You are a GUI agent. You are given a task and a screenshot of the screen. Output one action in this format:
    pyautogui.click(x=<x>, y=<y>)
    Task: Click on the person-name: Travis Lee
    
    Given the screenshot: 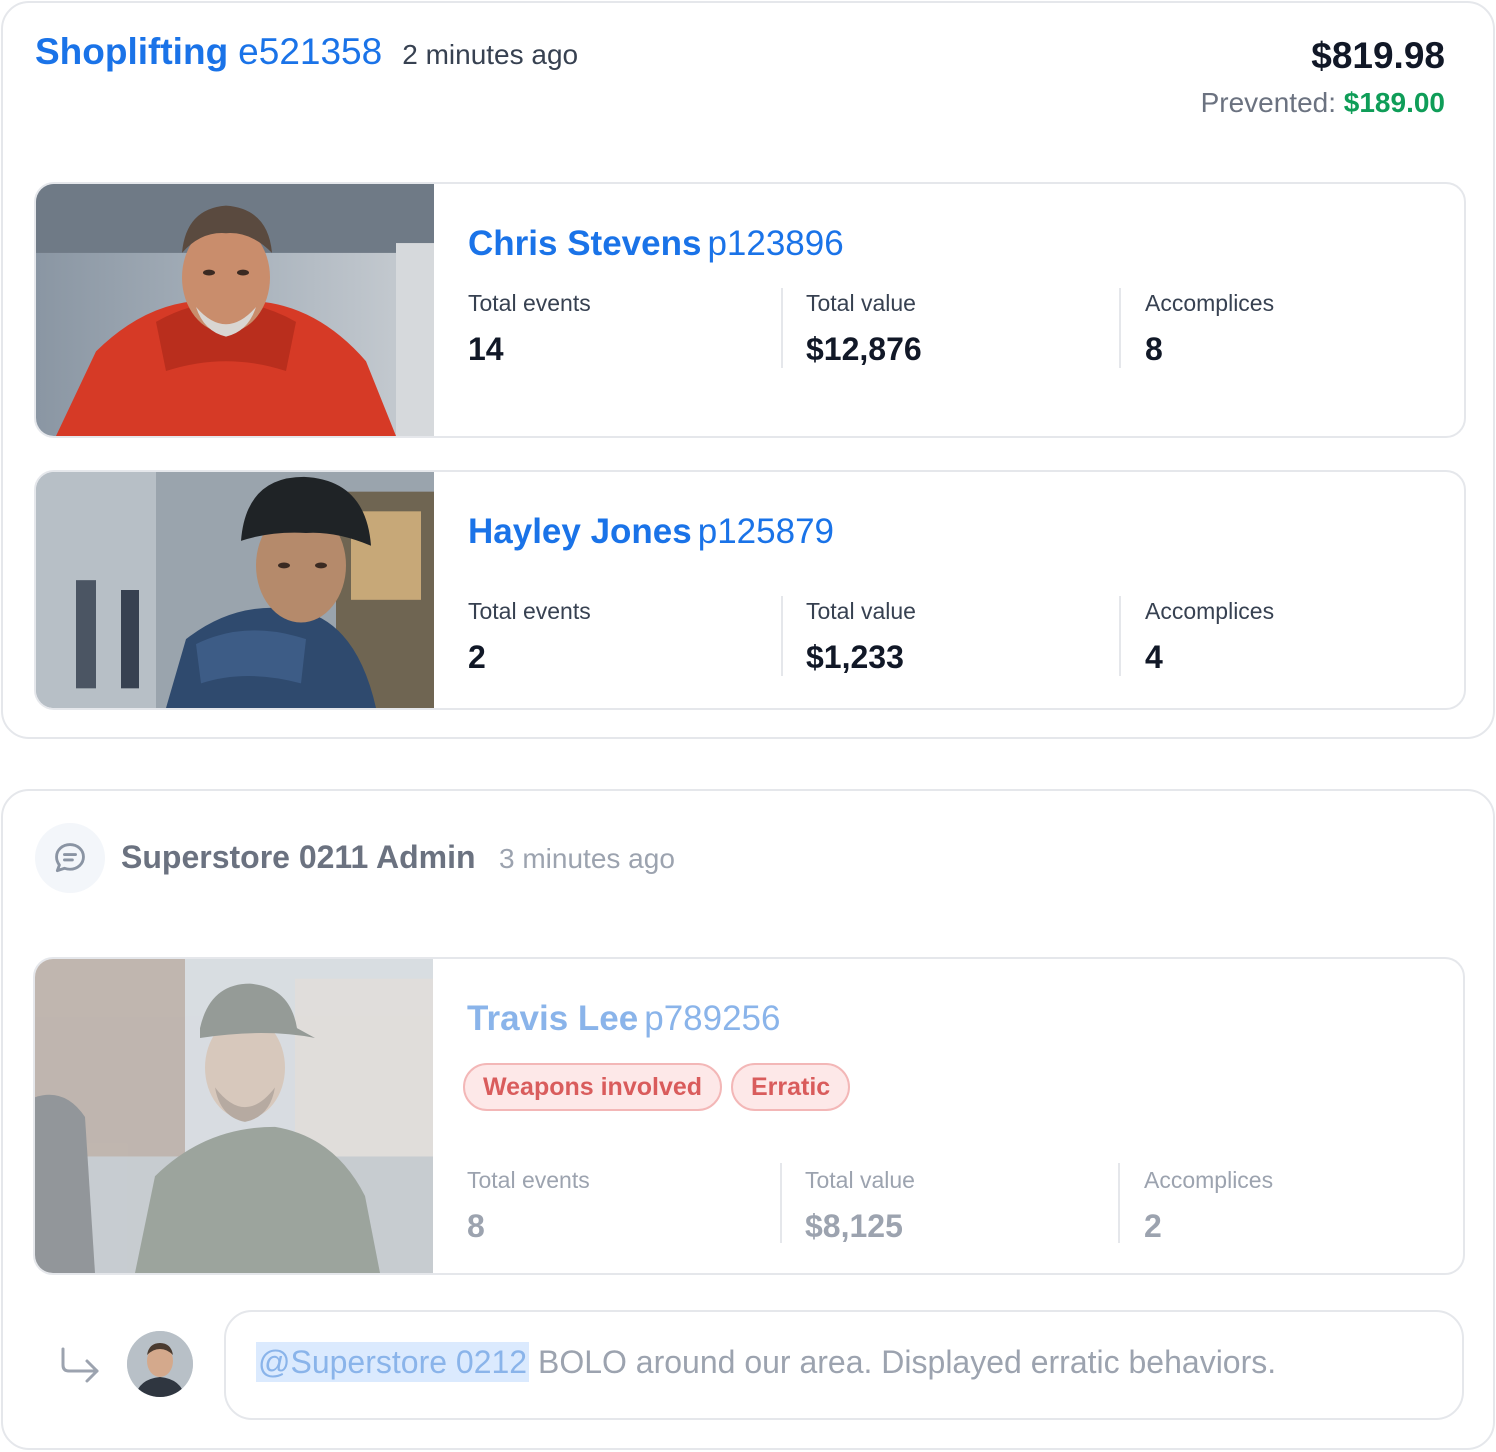 What is the action you would take?
    pyautogui.click(x=553, y=1018)
    